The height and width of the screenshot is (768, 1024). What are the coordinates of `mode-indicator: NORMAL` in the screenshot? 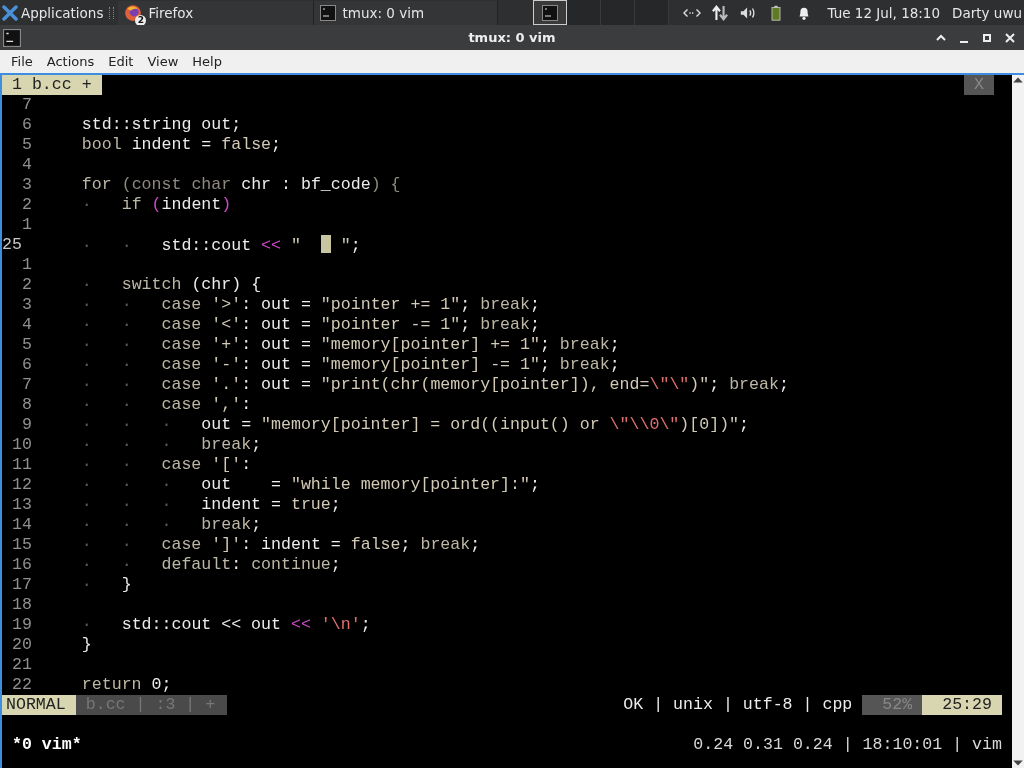 It's located at (39, 705).